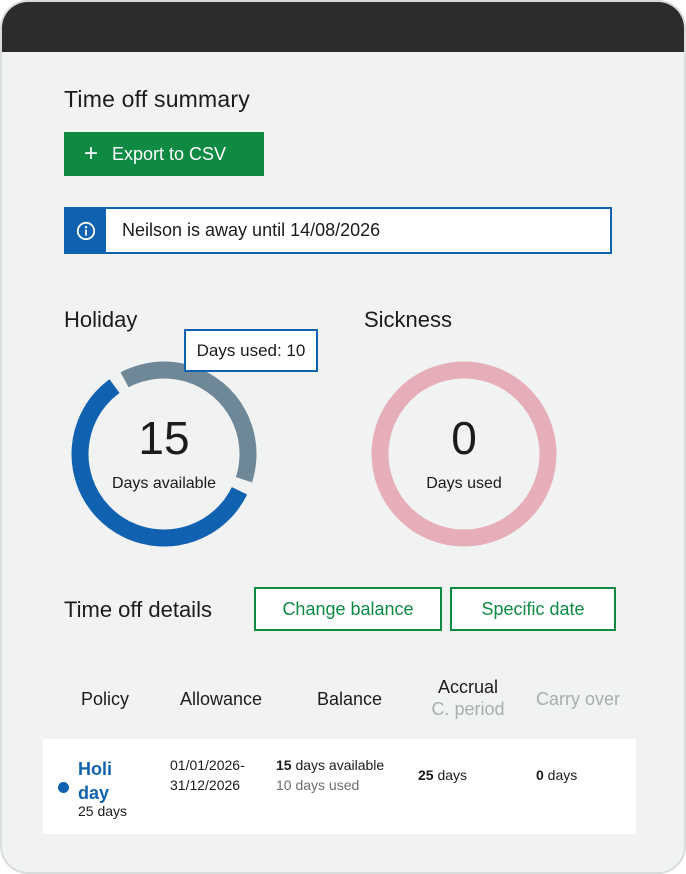 The width and height of the screenshot is (686, 874). What do you see at coordinates (138, 609) in the screenshot?
I see `time-off-details-heading: Time off details` at bounding box center [138, 609].